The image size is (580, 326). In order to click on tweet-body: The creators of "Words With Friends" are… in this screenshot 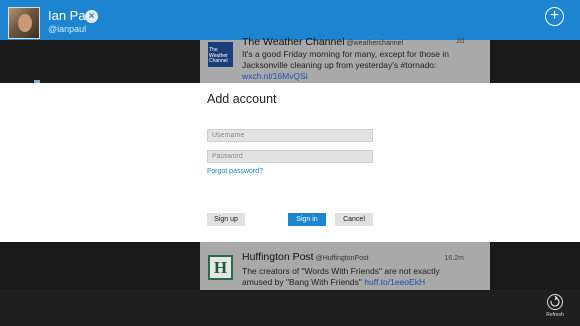, I will do `click(357, 277)`.